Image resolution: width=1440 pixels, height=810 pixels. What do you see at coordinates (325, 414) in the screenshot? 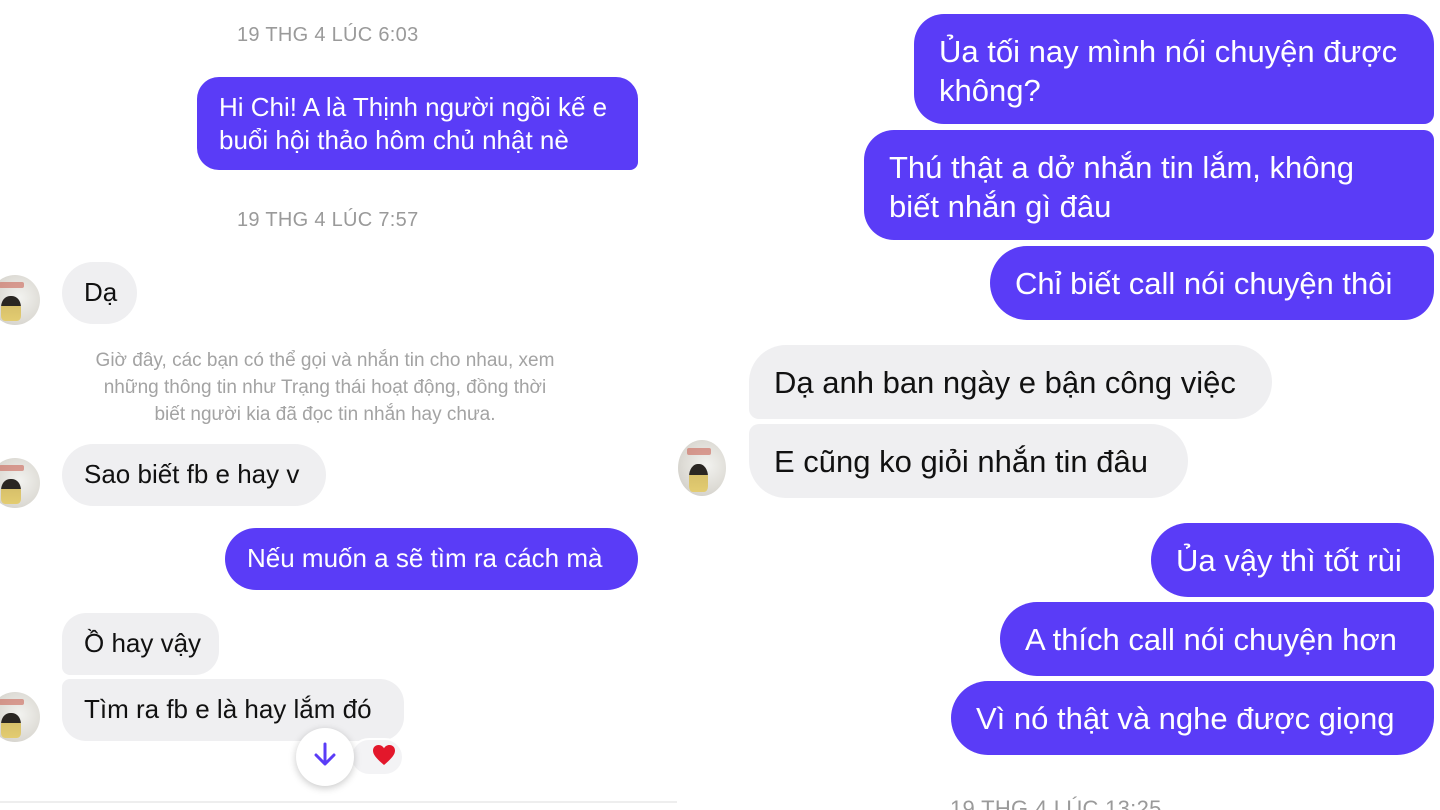
I see `notice-line: biết người kia đã đọc tin nhắn hay chưa.` at bounding box center [325, 414].